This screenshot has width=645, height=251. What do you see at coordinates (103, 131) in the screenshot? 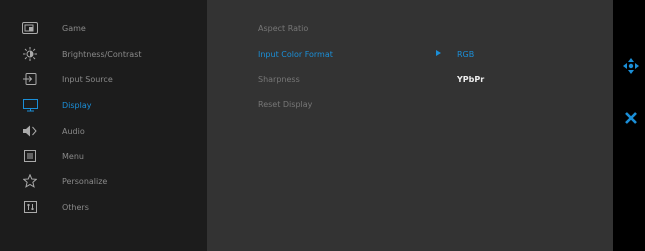
I see `menu-item-audio: Audio` at bounding box center [103, 131].